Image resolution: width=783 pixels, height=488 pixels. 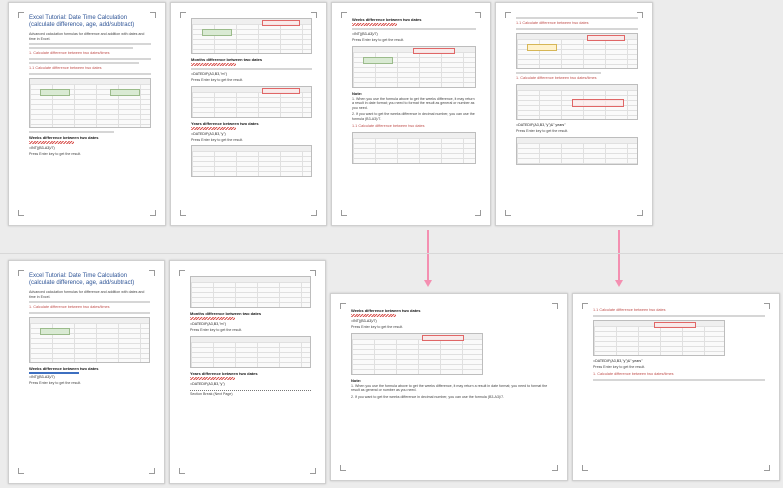 What do you see at coordinates (391, 253) in the screenshot?
I see `section-divider` at bounding box center [391, 253].